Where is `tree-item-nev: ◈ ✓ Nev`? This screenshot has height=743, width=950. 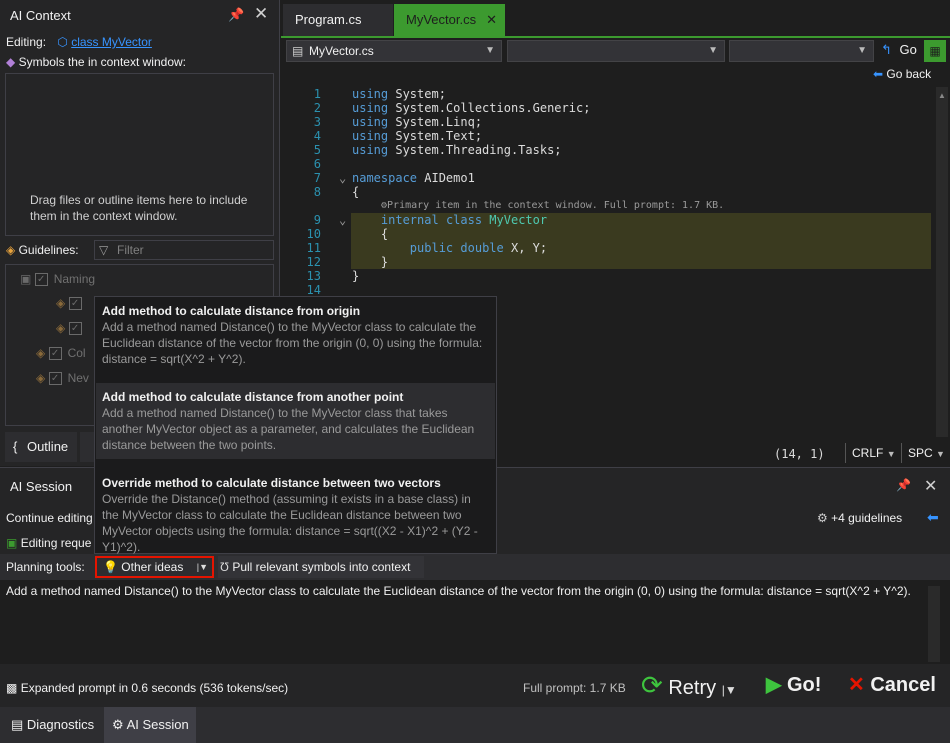 tree-item-nev: ◈ ✓ Nev is located at coordinates (62, 378).